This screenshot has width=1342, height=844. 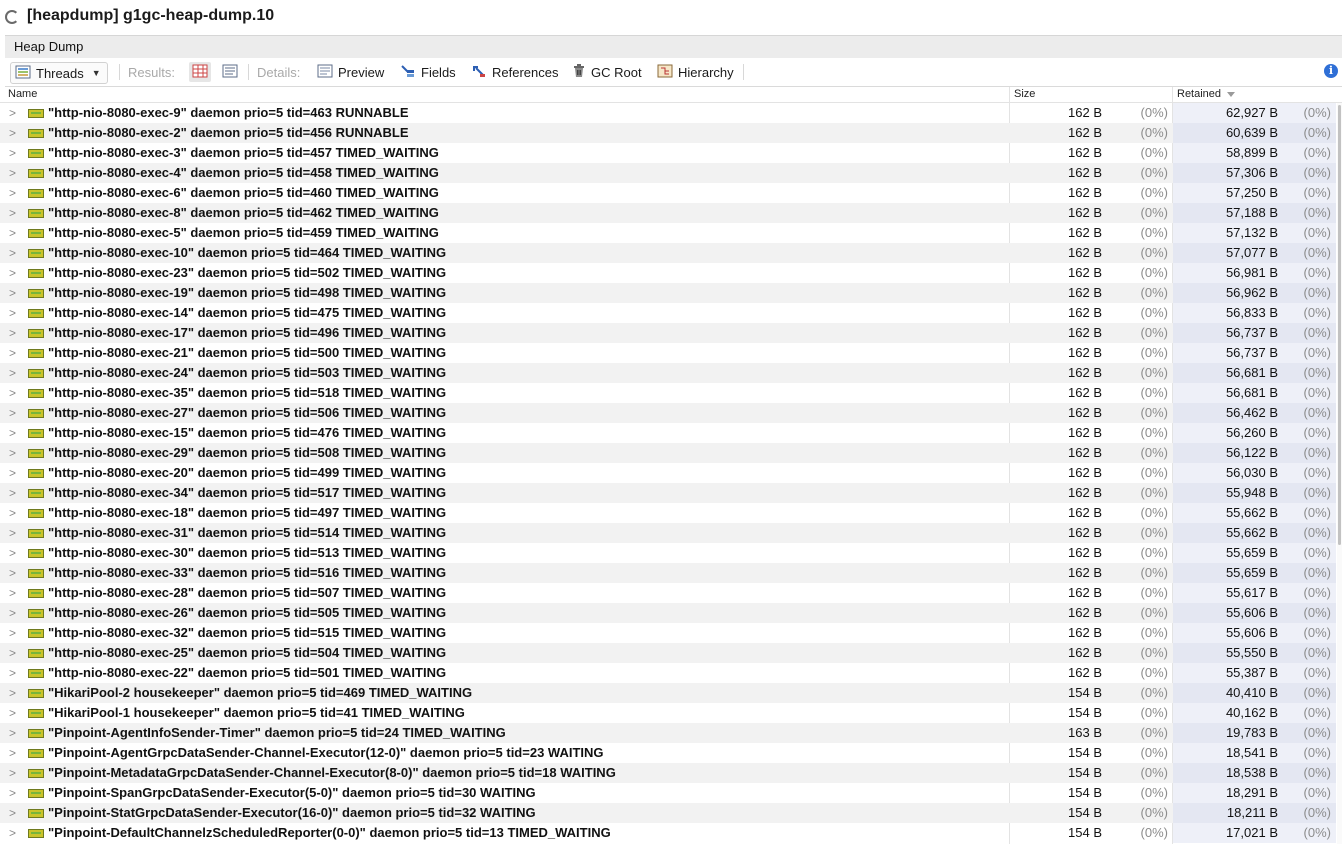 What do you see at coordinates (48, 46) in the screenshot?
I see `tab-heap-dump: Heap Dump` at bounding box center [48, 46].